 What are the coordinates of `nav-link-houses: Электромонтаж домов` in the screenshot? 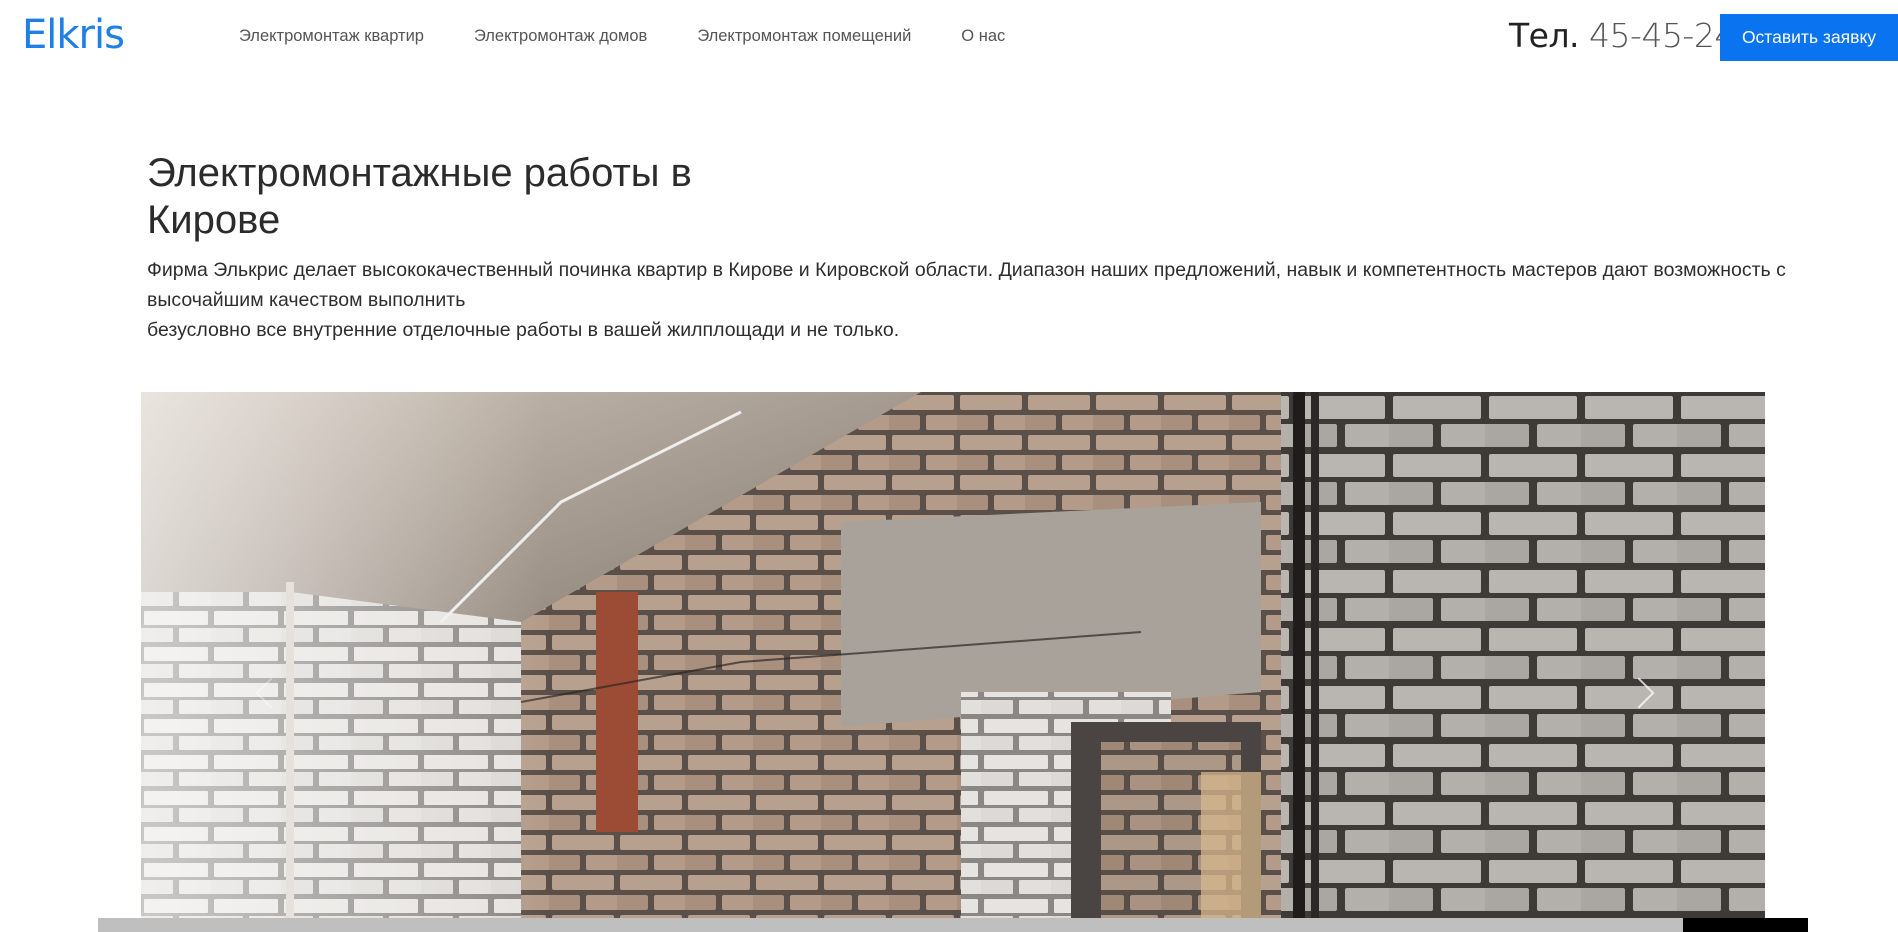 It's located at (560, 36).